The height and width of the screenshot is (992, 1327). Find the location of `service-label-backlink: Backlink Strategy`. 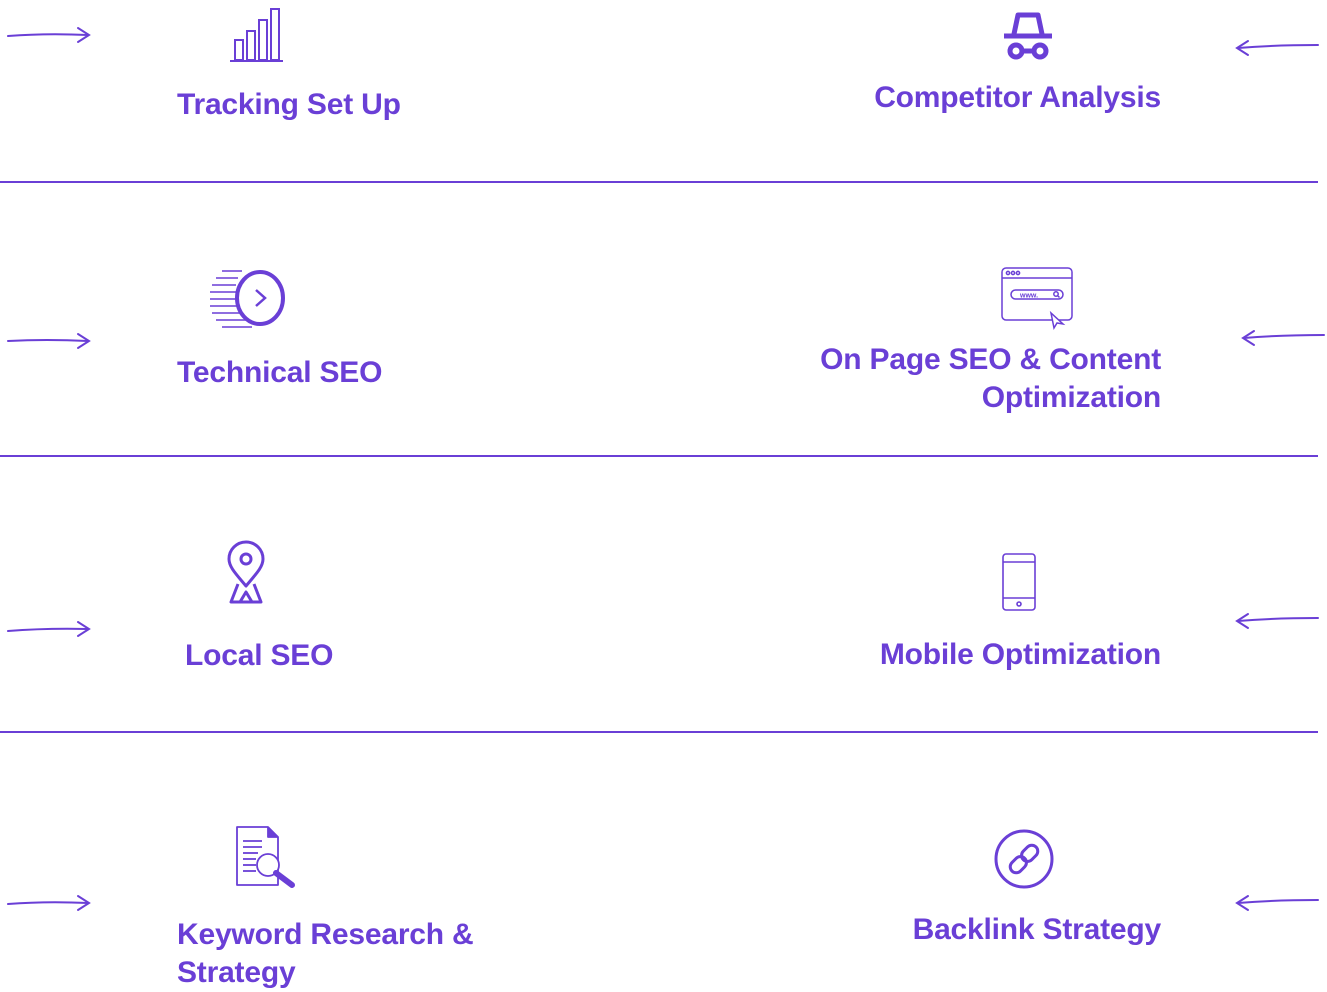

service-label-backlink: Backlink Strategy is located at coordinates (1037, 929).